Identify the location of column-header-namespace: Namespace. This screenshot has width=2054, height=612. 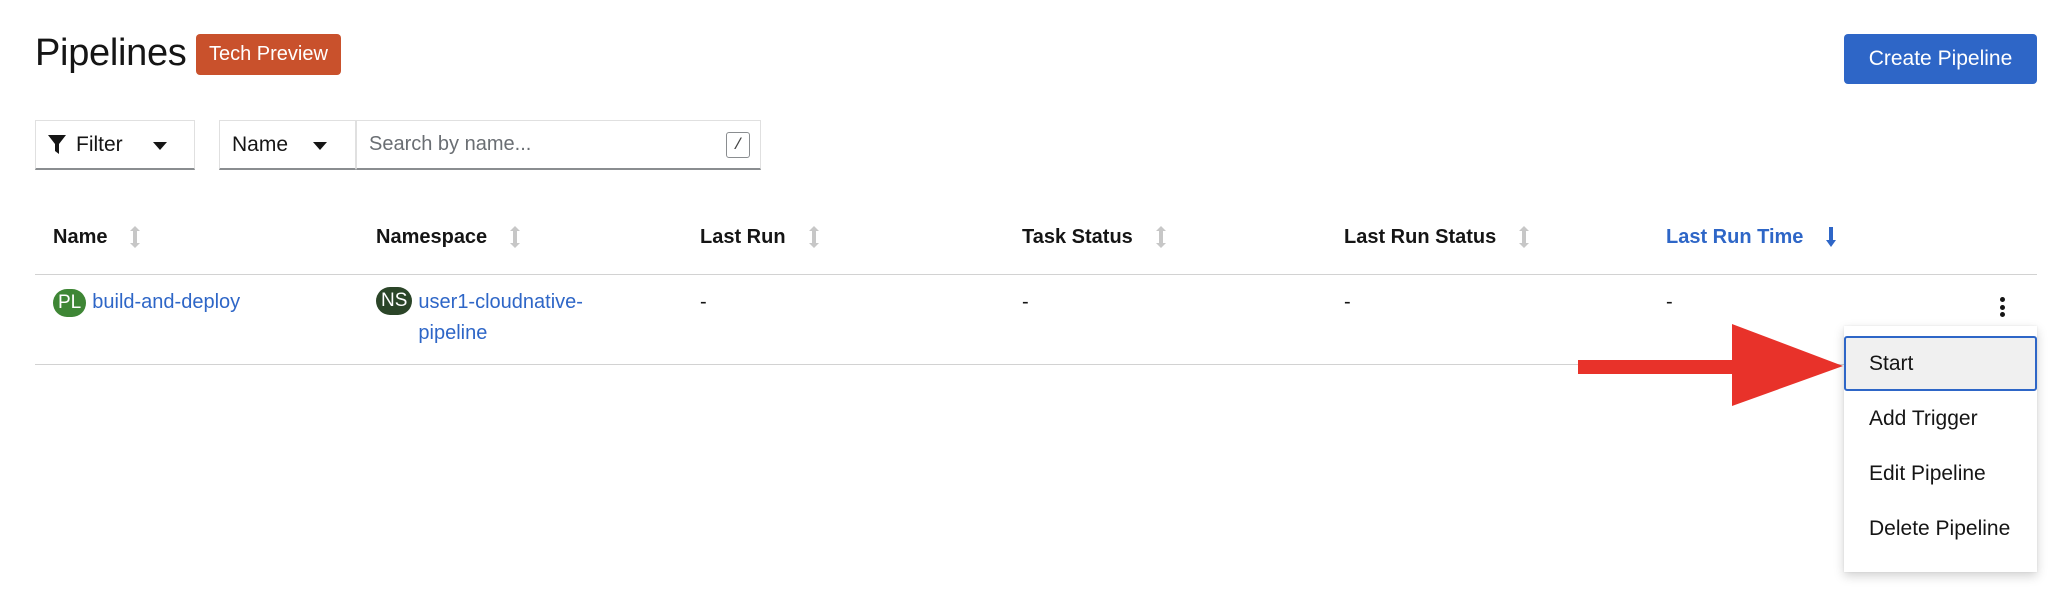
(448, 237).